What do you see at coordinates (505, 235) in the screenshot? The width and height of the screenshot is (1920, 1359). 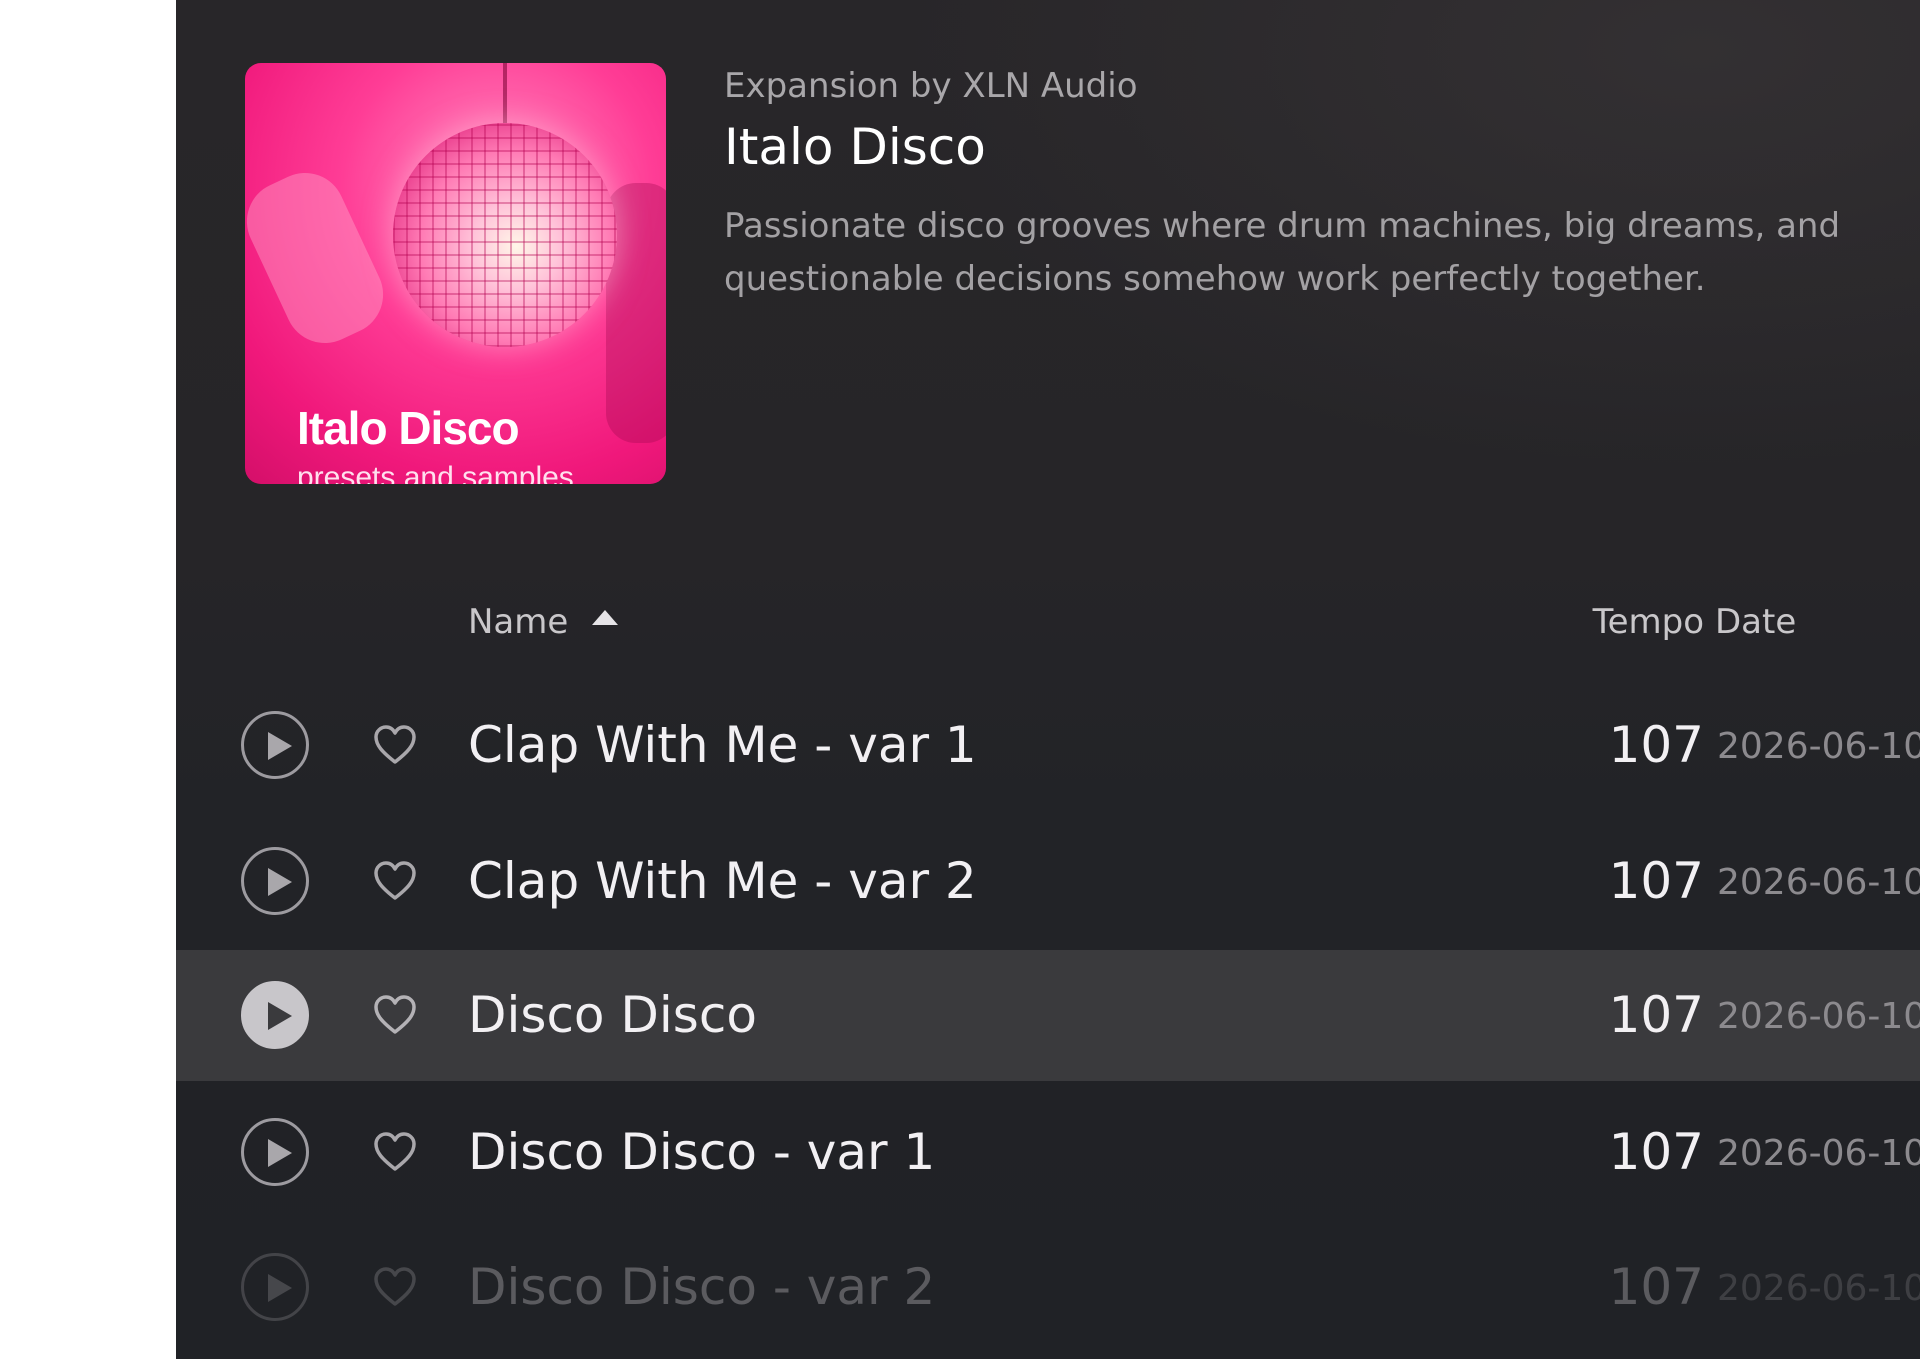 I see `disco-ball-icon` at bounding box center [505, 235].